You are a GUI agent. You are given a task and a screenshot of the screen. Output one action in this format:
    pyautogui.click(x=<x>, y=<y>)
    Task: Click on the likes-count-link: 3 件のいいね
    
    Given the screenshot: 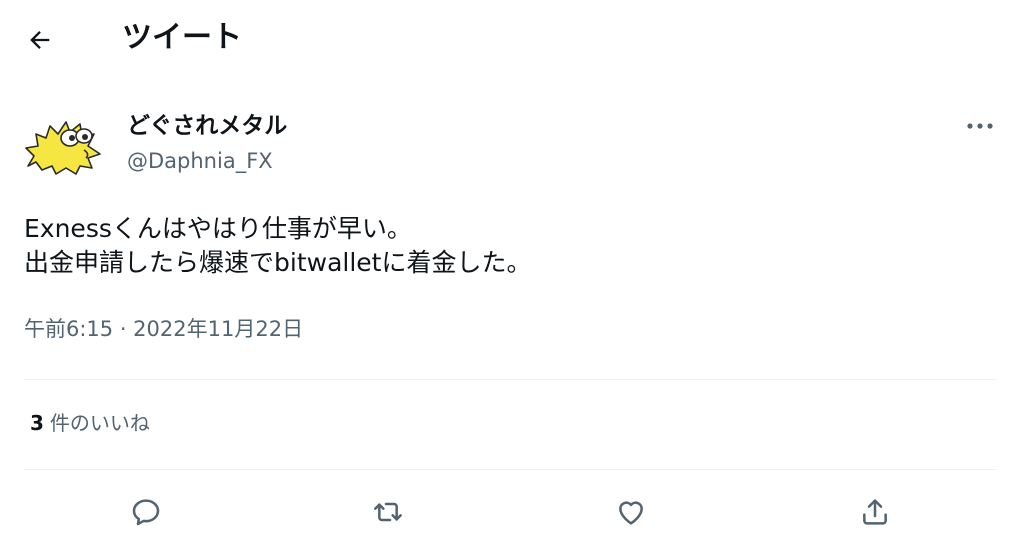 What is the action you would take?
    pyautogui.click(x=90, y=423)
    